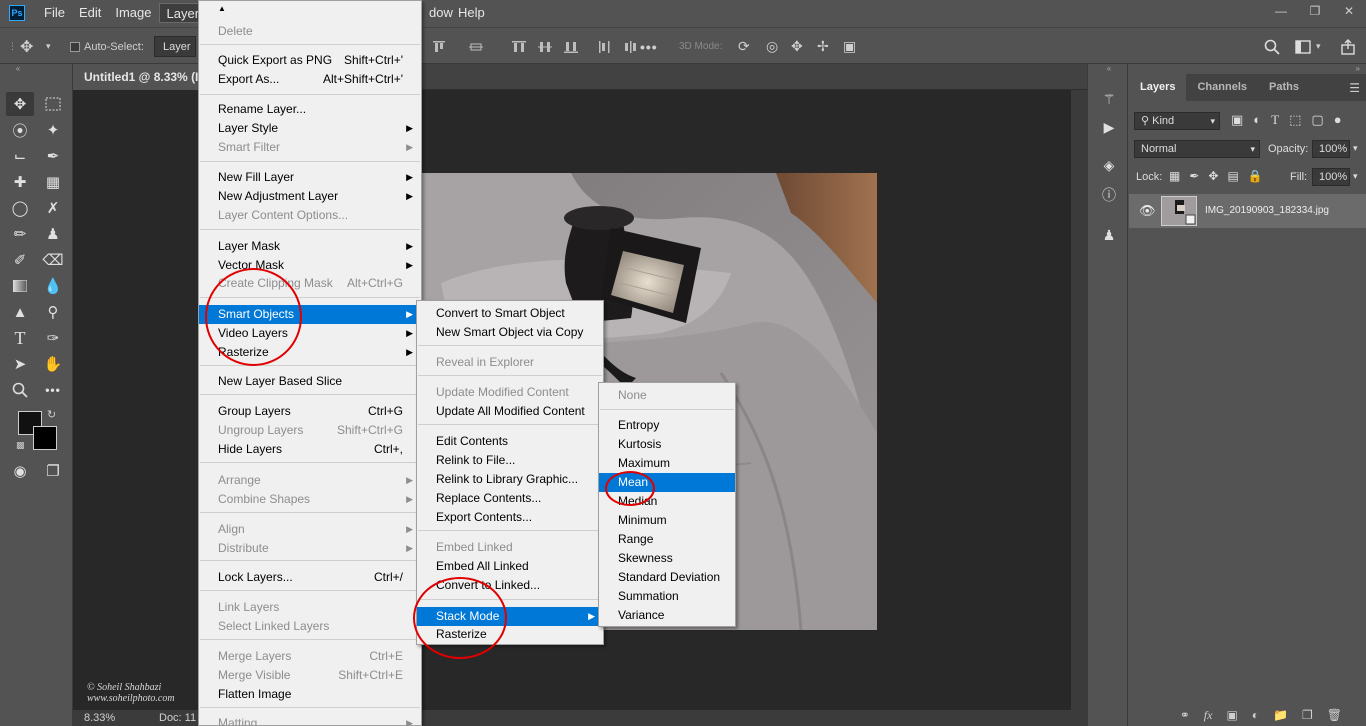  I want to click on vertical-scrollbar, so click(1079, 400).